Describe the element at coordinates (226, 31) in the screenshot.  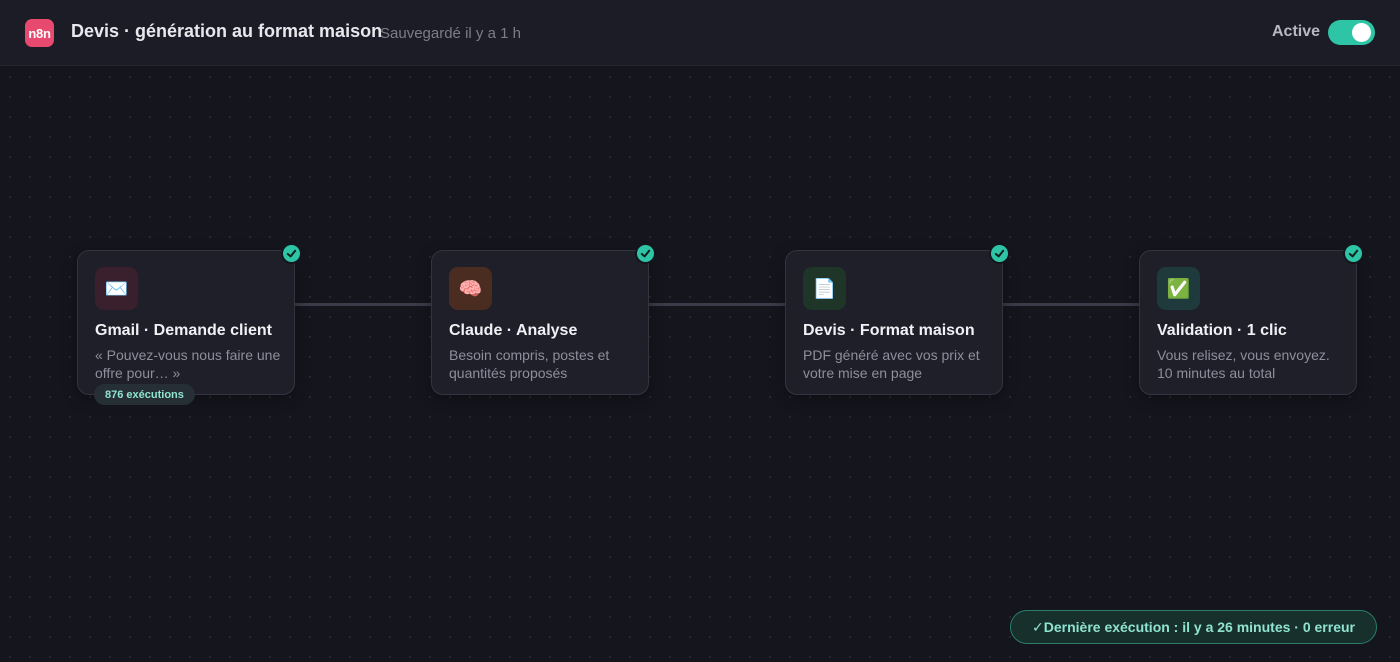
I see `workflow-title: Devis · génération au format maison` at that location.